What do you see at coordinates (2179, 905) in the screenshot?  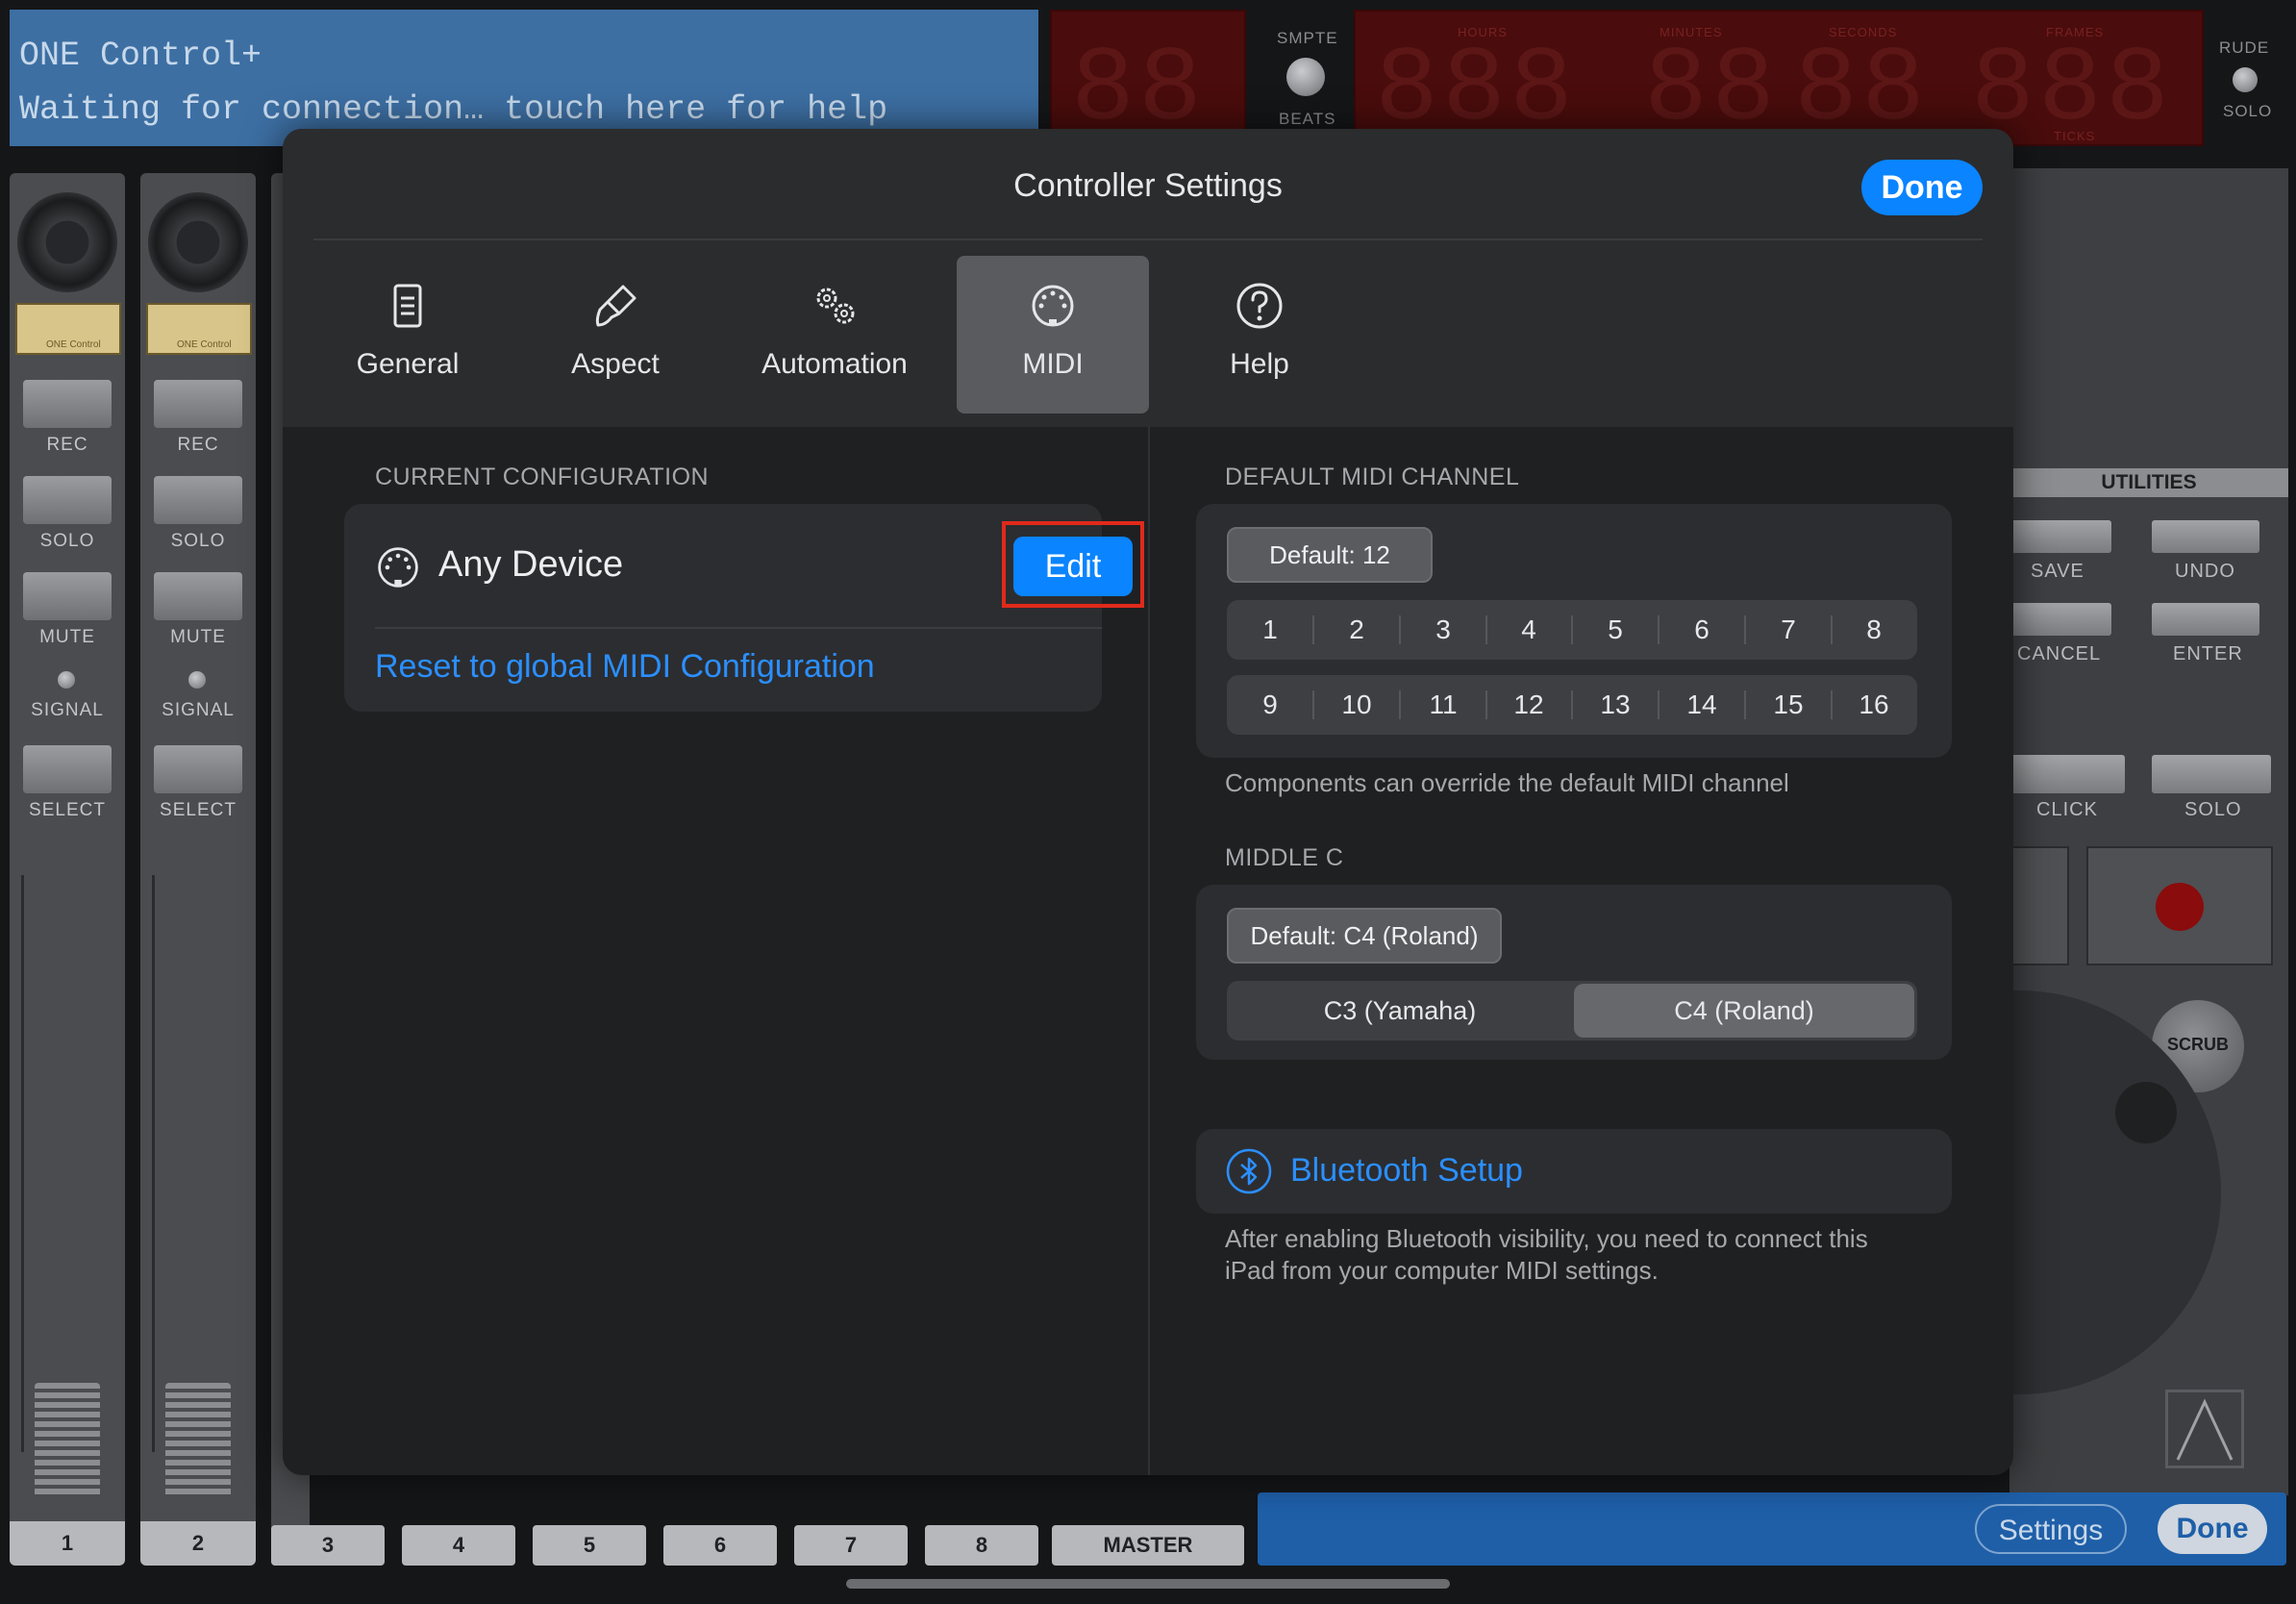 I see `record-button` at bounding box center [2179, 905].